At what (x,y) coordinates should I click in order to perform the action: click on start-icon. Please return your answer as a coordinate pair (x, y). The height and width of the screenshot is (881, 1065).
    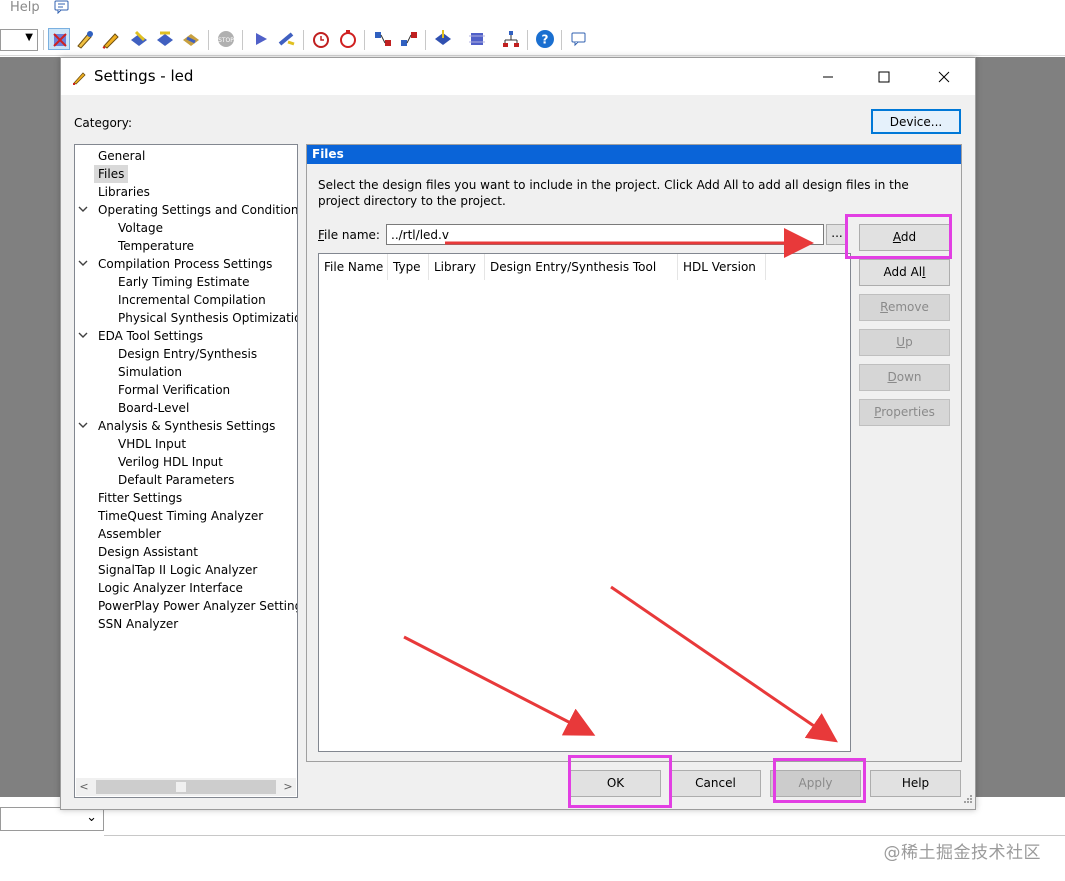
    Looking at the image, I should click on (261, 39).